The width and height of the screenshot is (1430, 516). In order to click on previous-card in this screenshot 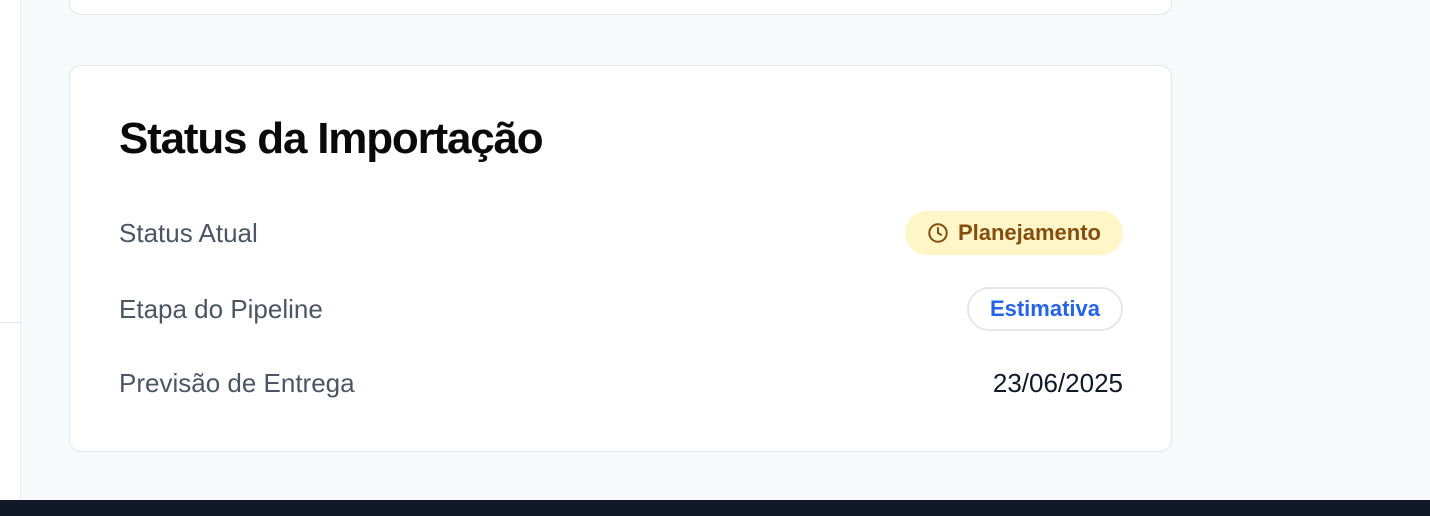, I will do `click(620, 7)`.